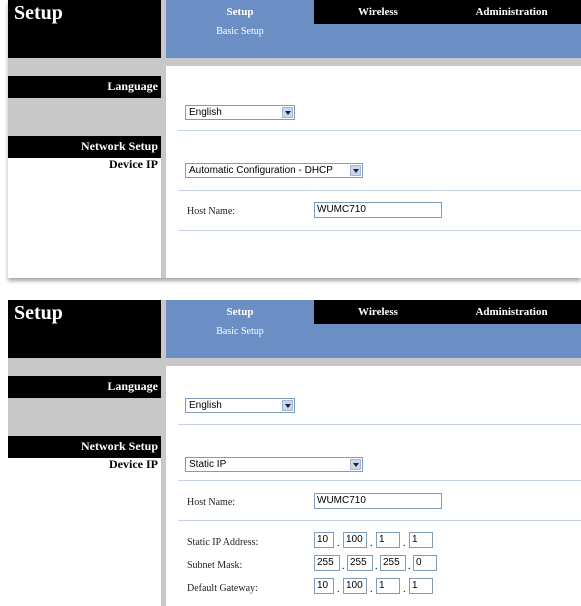 The width and height of the screenshot is (581, 606). What do you see at coordinates (327, 563) in the screenshot?
I see `subnet-octet-1: 255` at bounding box center [327, 563].